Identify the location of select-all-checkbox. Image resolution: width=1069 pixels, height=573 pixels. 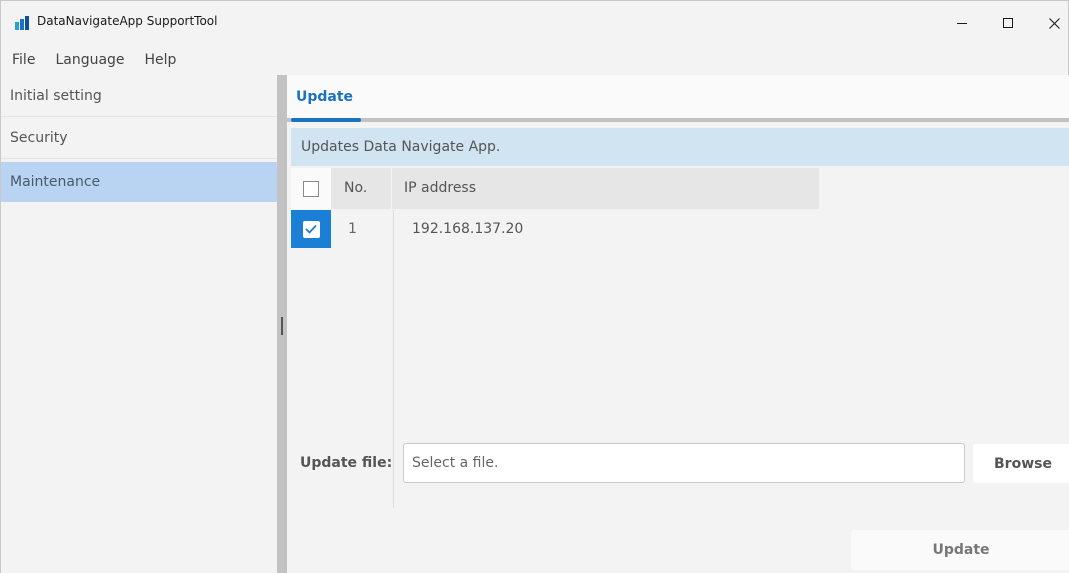
(311, 188).